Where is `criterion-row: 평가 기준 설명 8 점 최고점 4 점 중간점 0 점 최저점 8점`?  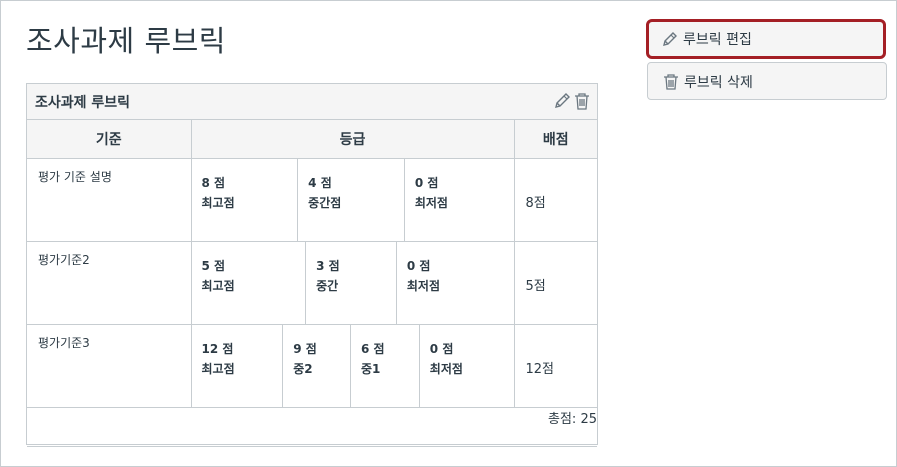
criterion-row: 평가 기준 설명 8 점 최고점 4 점 중간점 0 점 최저점 8점 is located at coordinates (312, 200).